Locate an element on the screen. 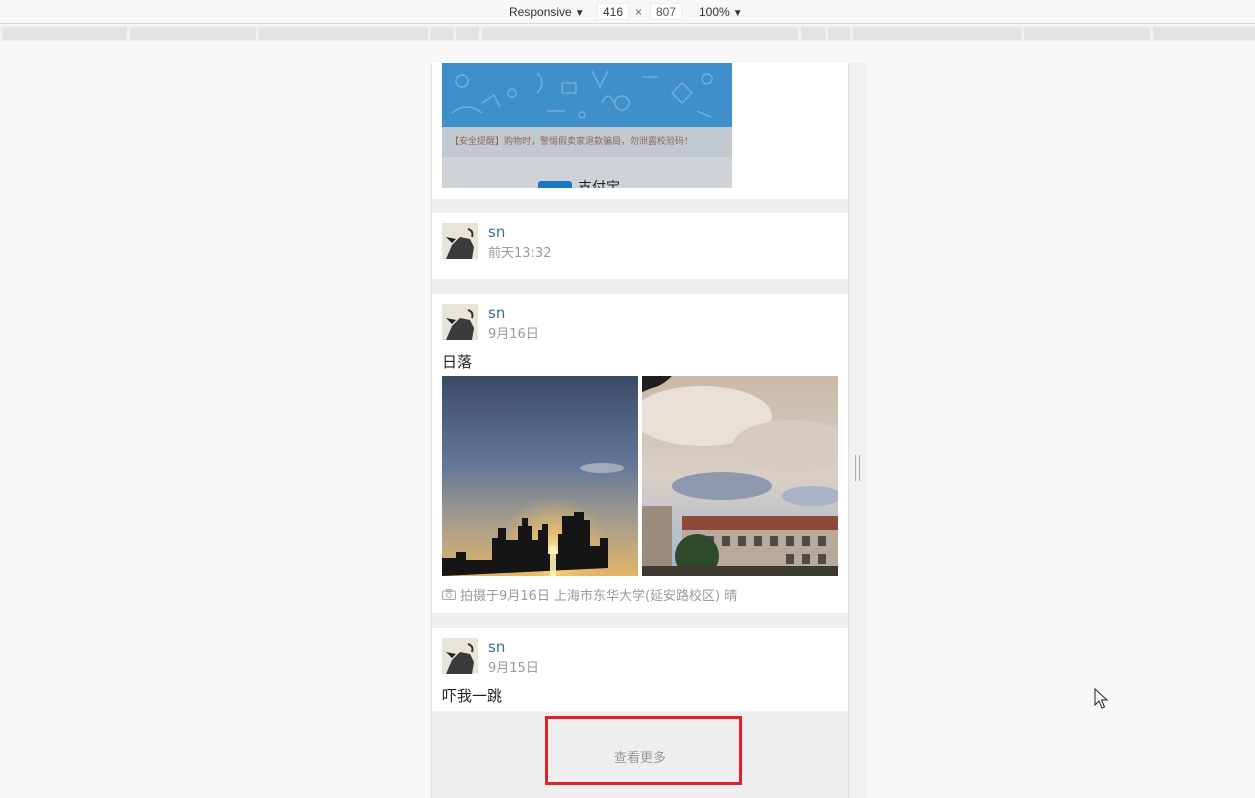  alipay-banner-image: 【安全提醒】购物时，警惕假卖家退款骗局，勿泄露校验码！ 支付宝 is located at coordinates (587, 125).